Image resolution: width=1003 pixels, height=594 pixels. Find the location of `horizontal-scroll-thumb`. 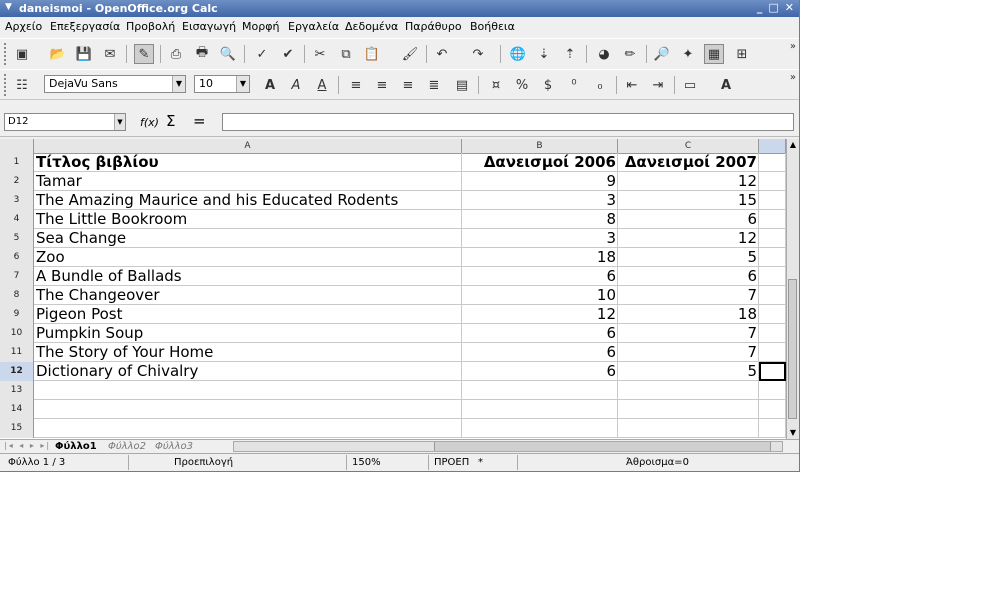

horizontal-scroll-thumb is located at coordinates (602, 446).